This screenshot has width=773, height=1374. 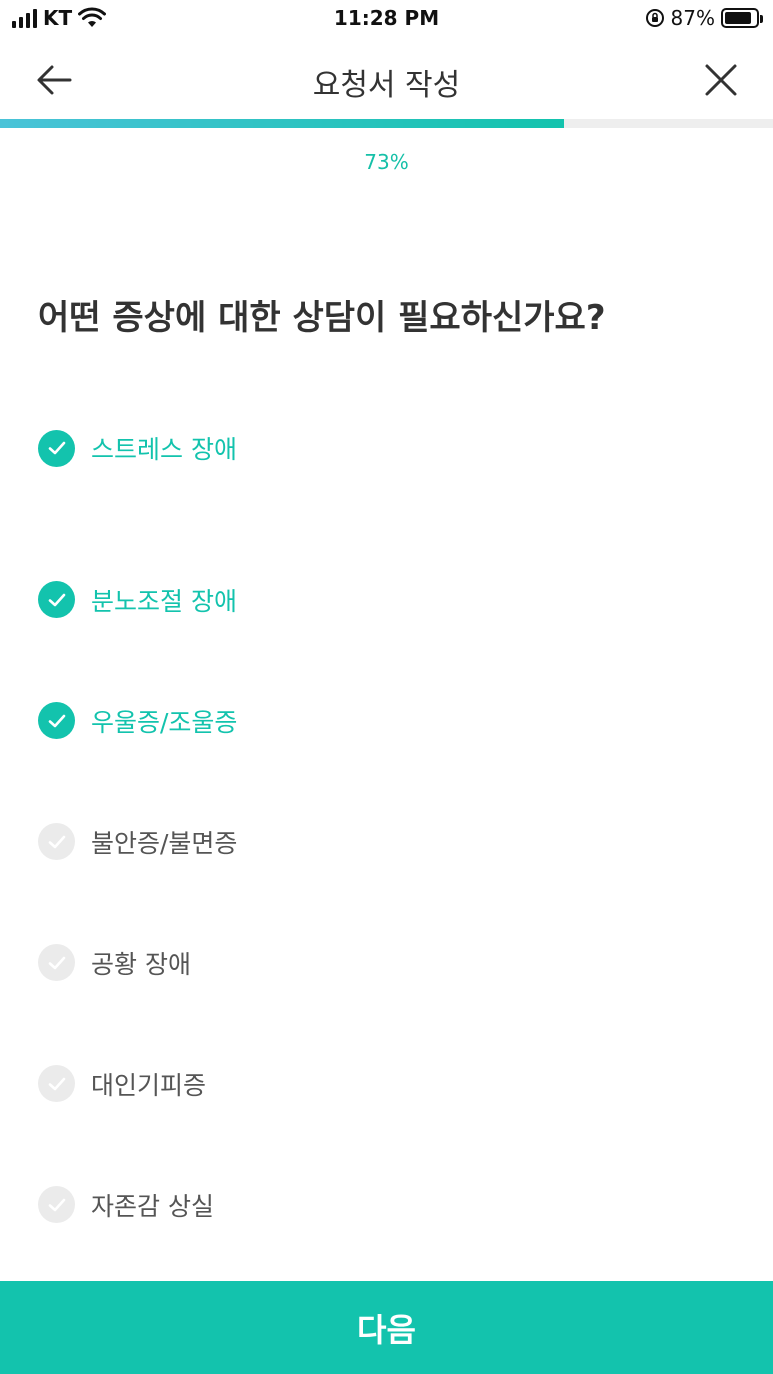 I want to click on option-label: 우울증/조울증, so click(x=164, y=722).